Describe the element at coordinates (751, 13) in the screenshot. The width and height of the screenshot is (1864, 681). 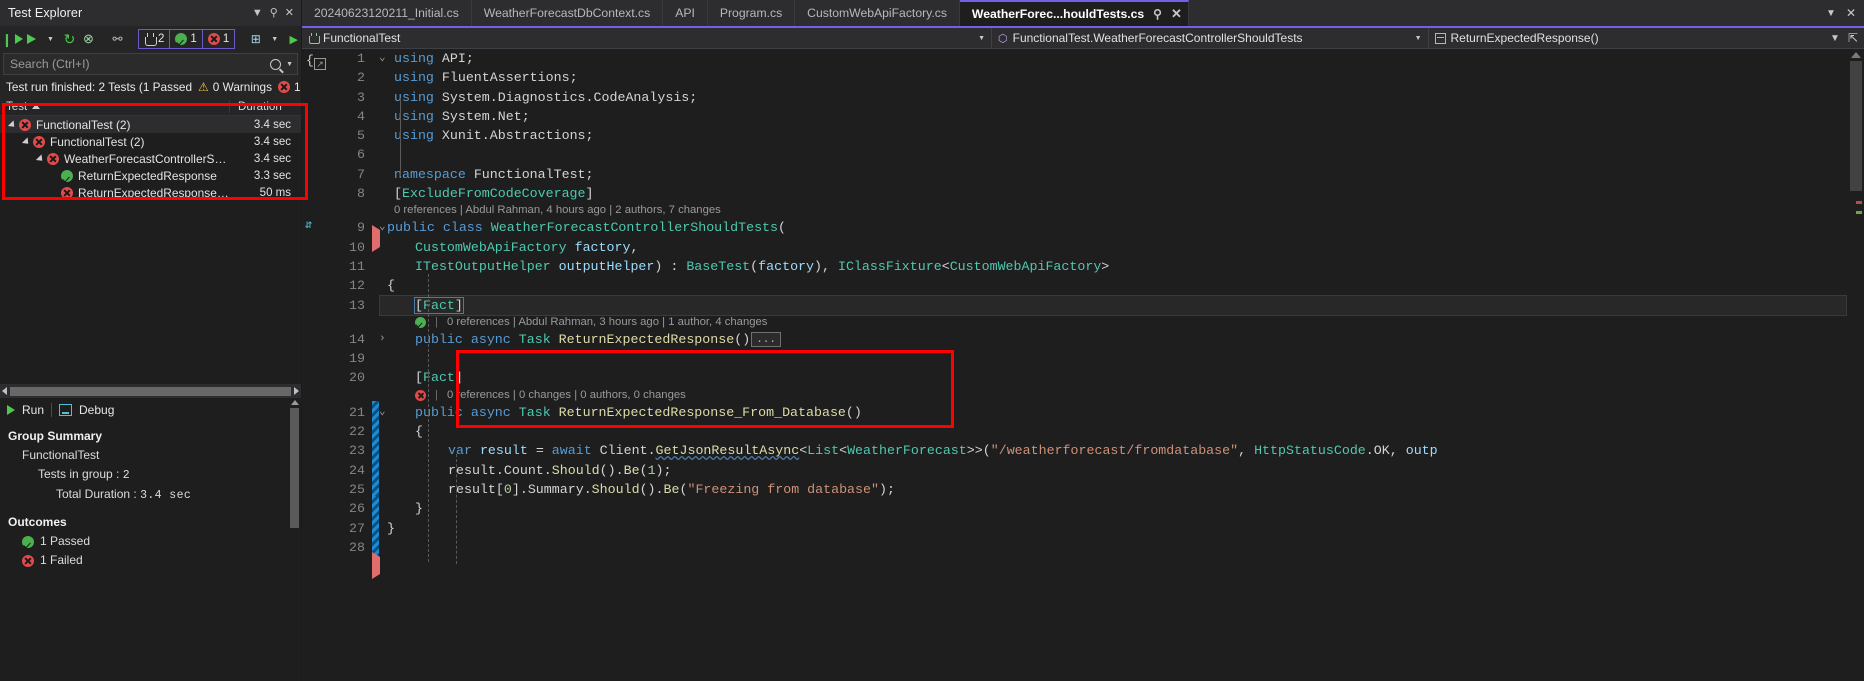
I see `editor-tab-program: Program.cs` at that location.